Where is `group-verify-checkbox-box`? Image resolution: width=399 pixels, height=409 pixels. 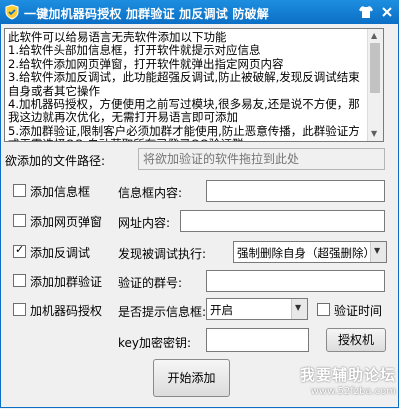
group-verify-checkbox-box is located at coordinates (19, 280).